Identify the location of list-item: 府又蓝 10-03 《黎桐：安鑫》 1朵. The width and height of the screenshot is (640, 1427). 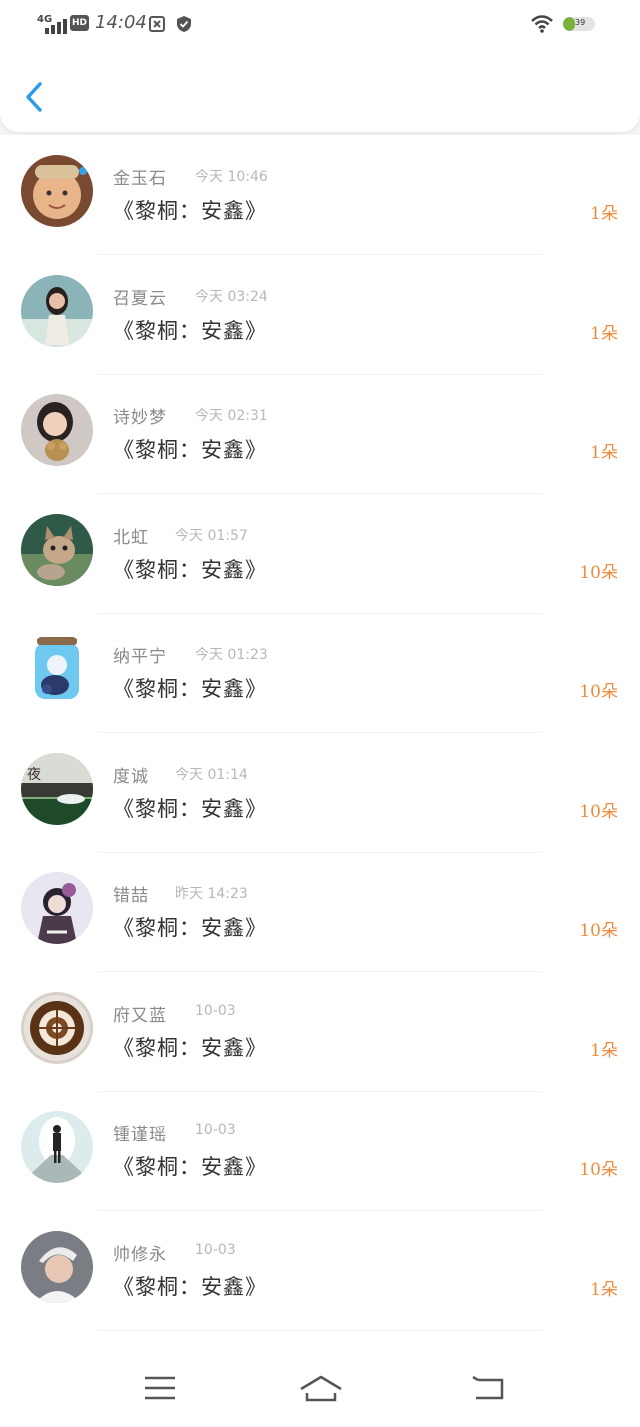
(320, 1032).